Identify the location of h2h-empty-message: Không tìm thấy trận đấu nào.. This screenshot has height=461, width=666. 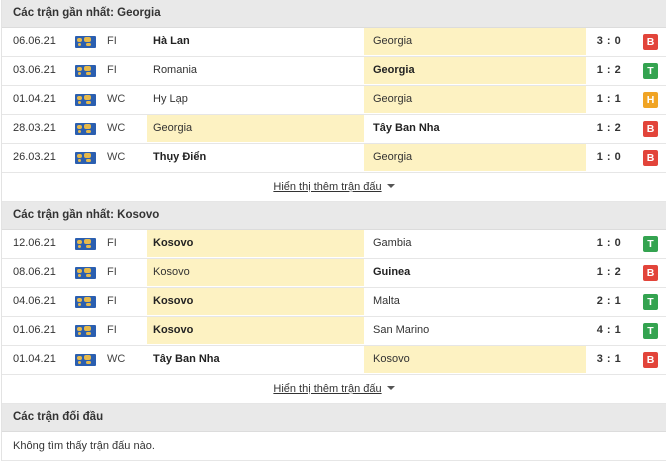
(334, 446).